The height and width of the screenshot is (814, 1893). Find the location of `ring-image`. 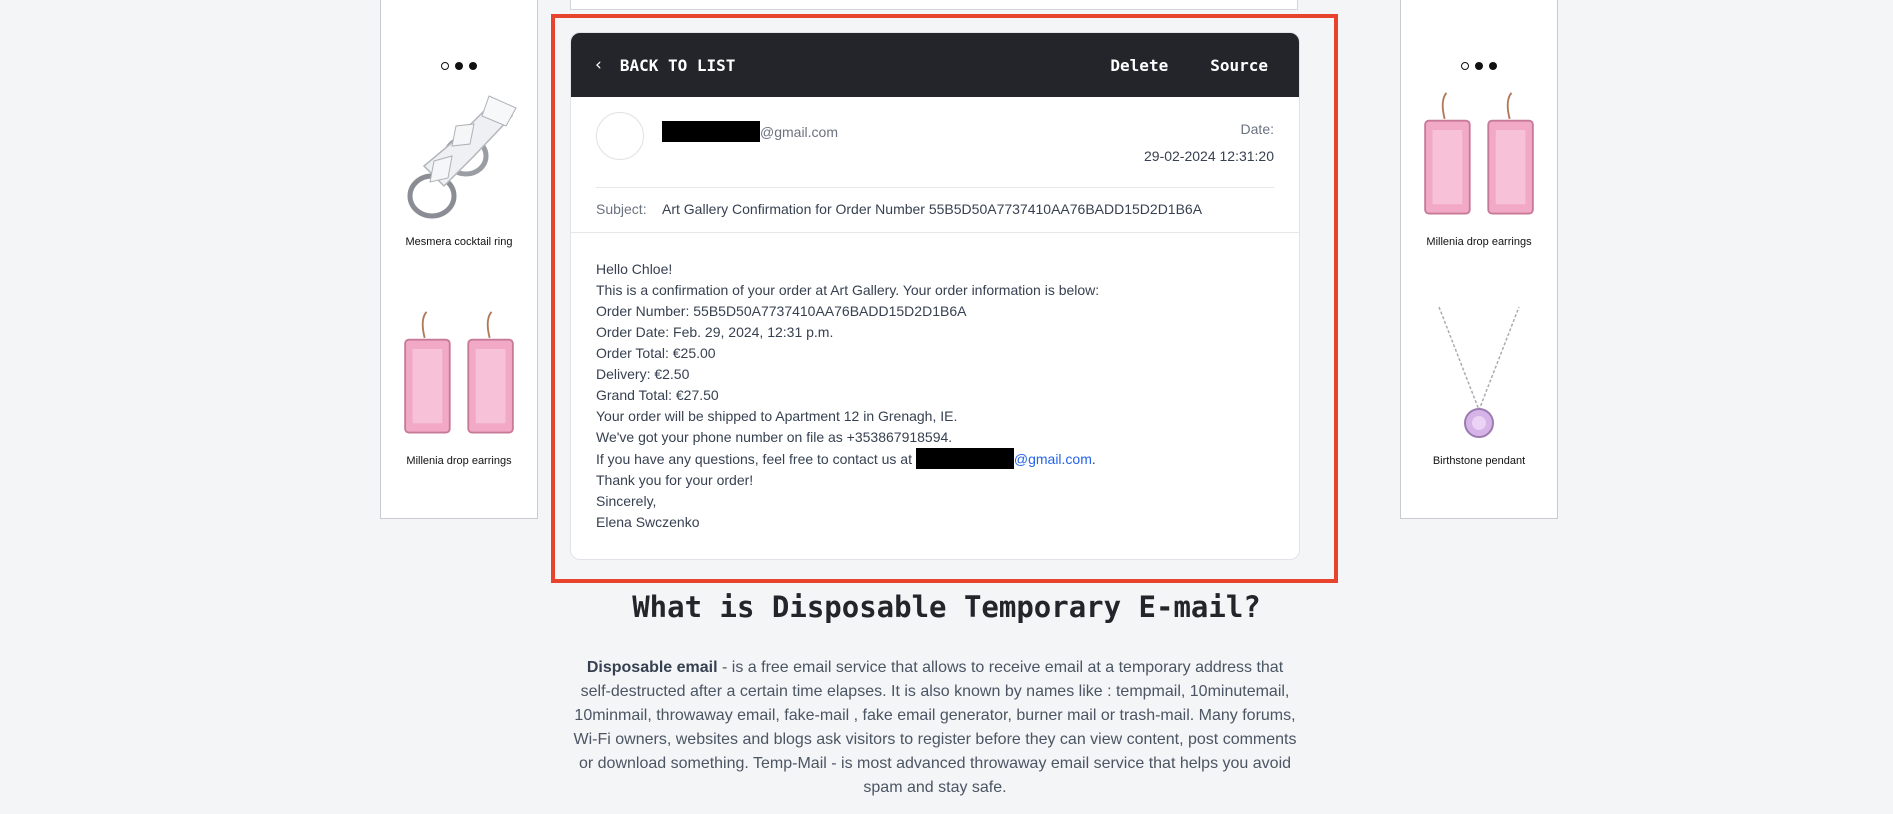

ring-image is located at coordinates (459, 156).